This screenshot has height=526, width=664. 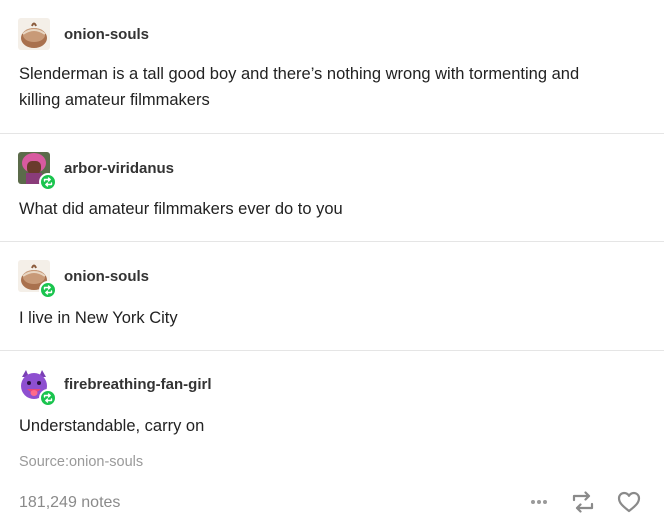 I want to click on source-label: Source:, so click(x=44, y=462).